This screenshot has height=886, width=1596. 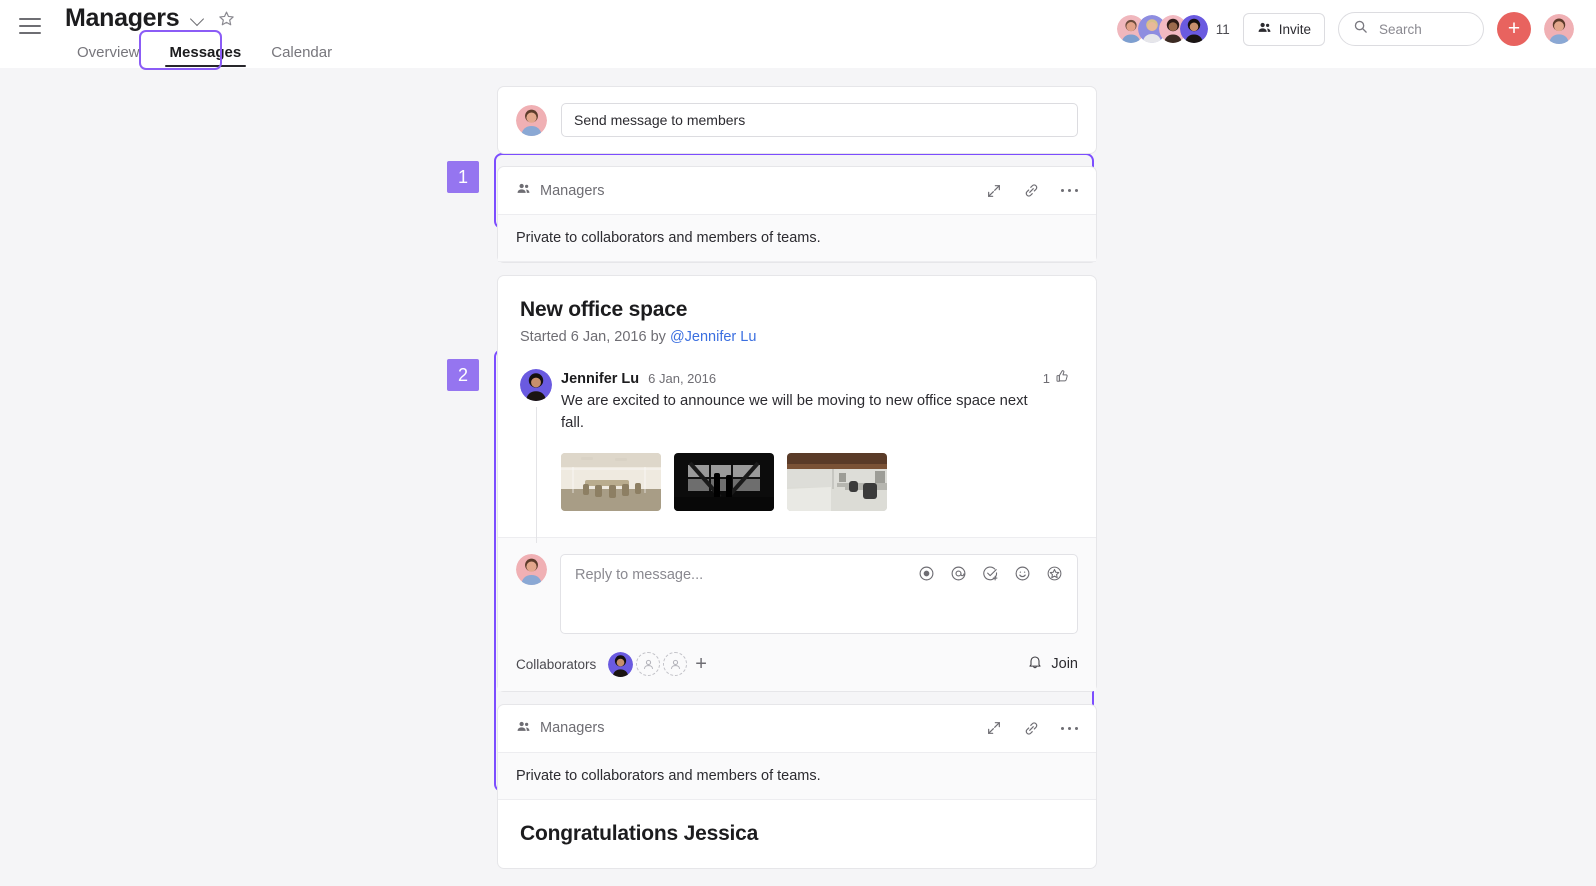 I want to click on open-office-desks-photo, so click(x=837, y=481).